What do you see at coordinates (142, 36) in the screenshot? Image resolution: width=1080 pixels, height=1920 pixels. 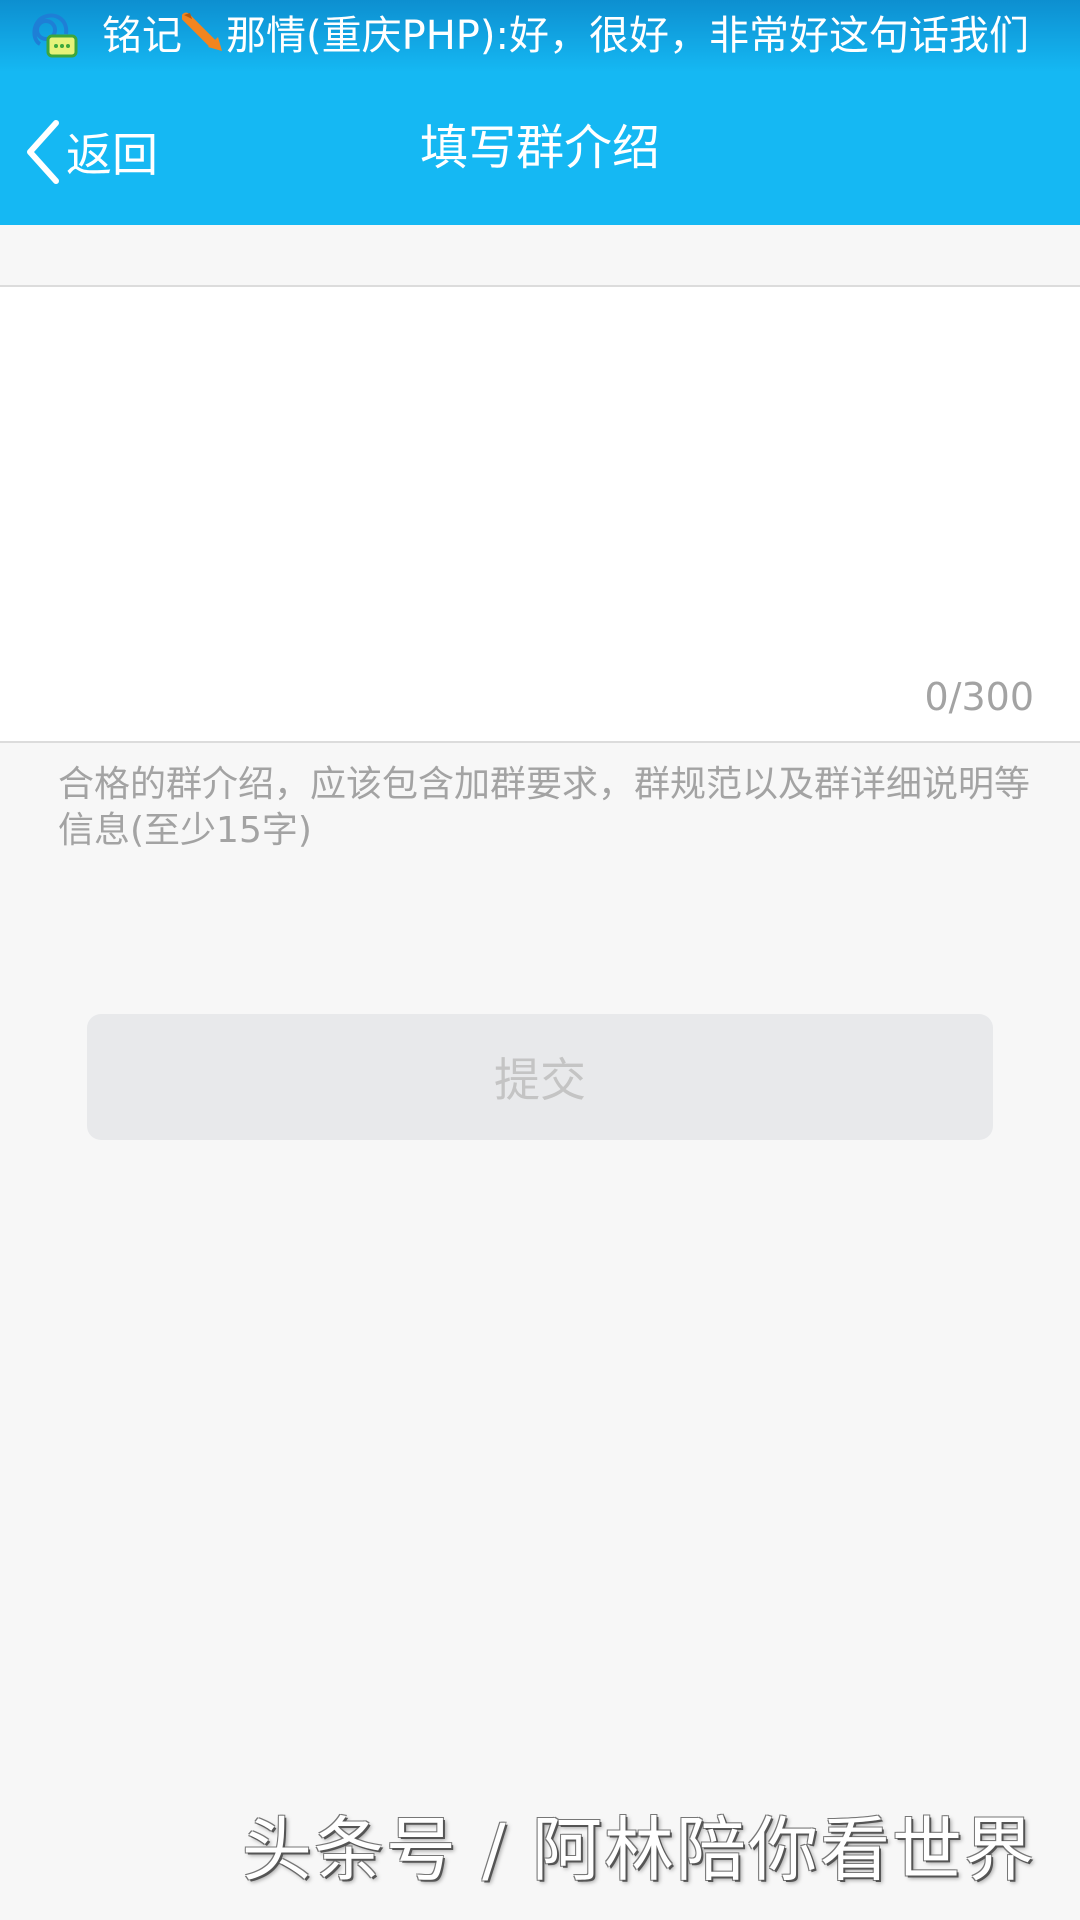 I see `notification-sender: 铭记` at bounding box center [142, 36].